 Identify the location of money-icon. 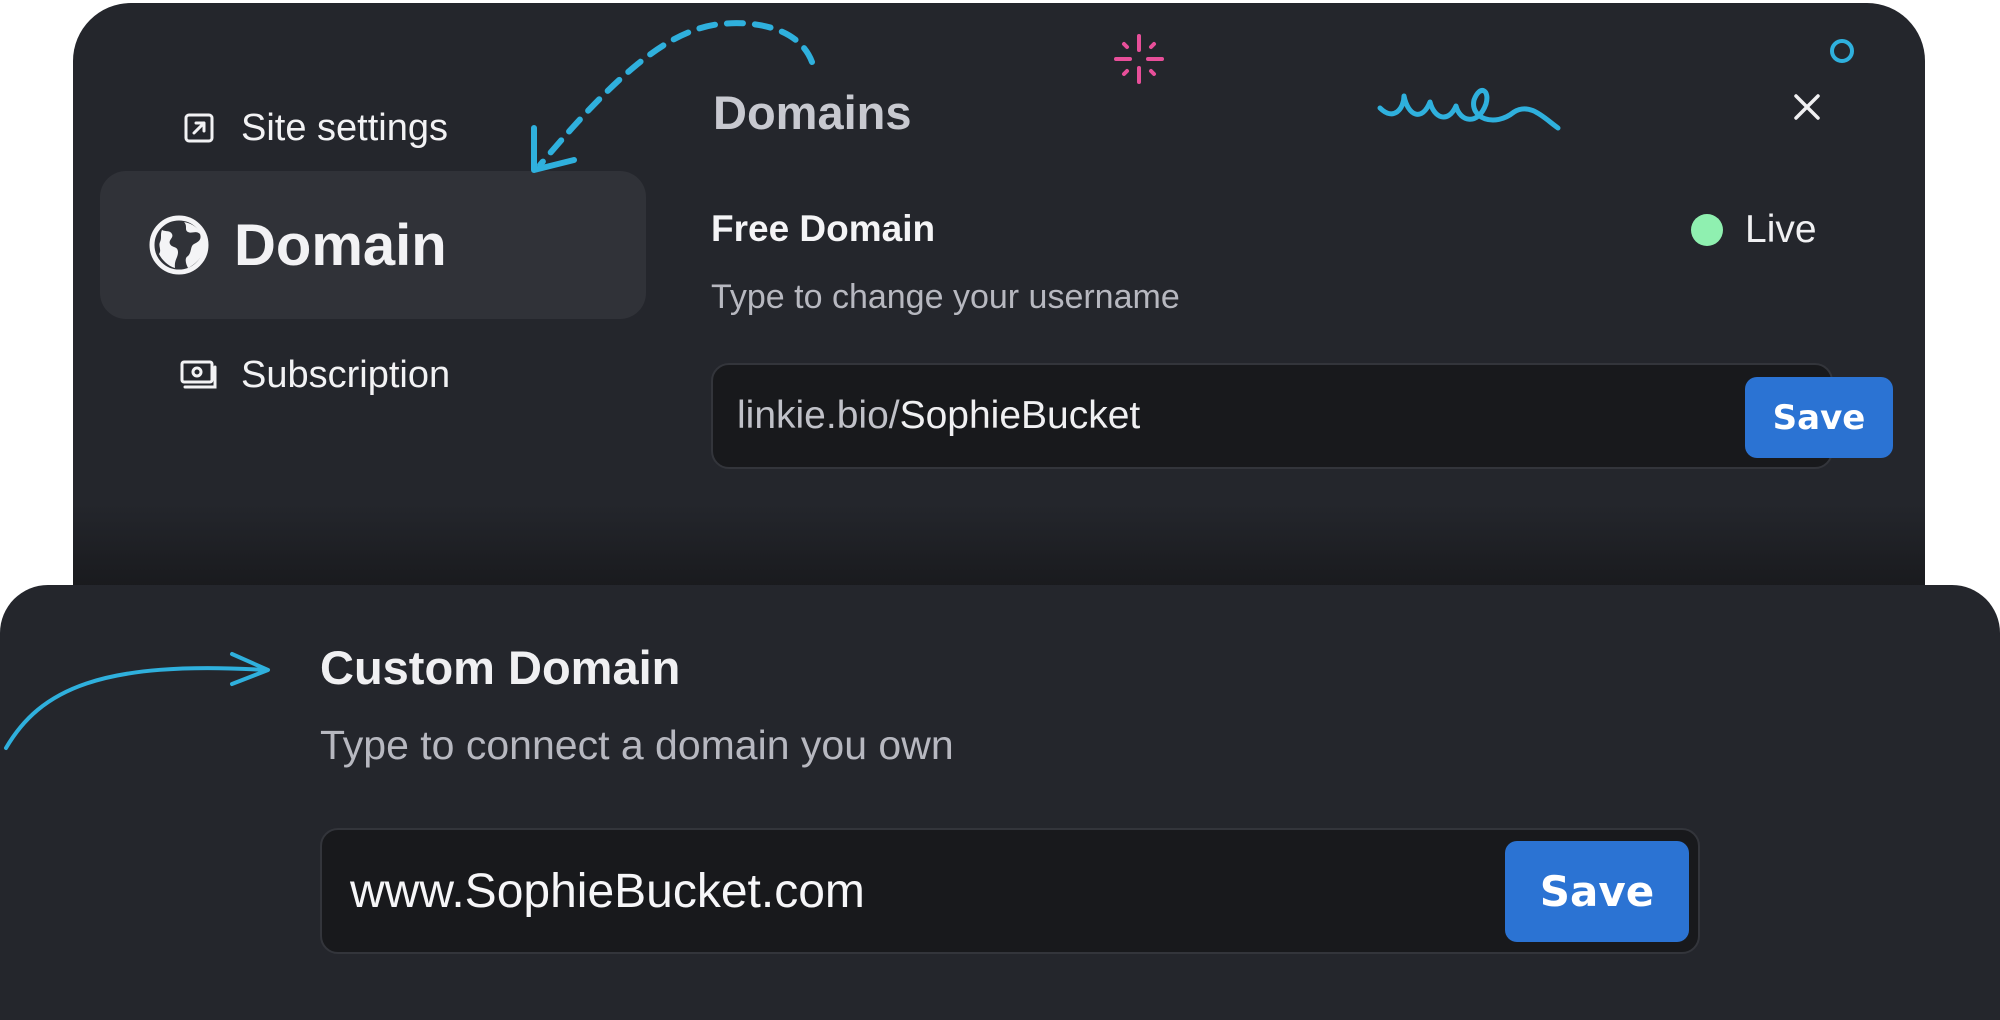
(198, 375).